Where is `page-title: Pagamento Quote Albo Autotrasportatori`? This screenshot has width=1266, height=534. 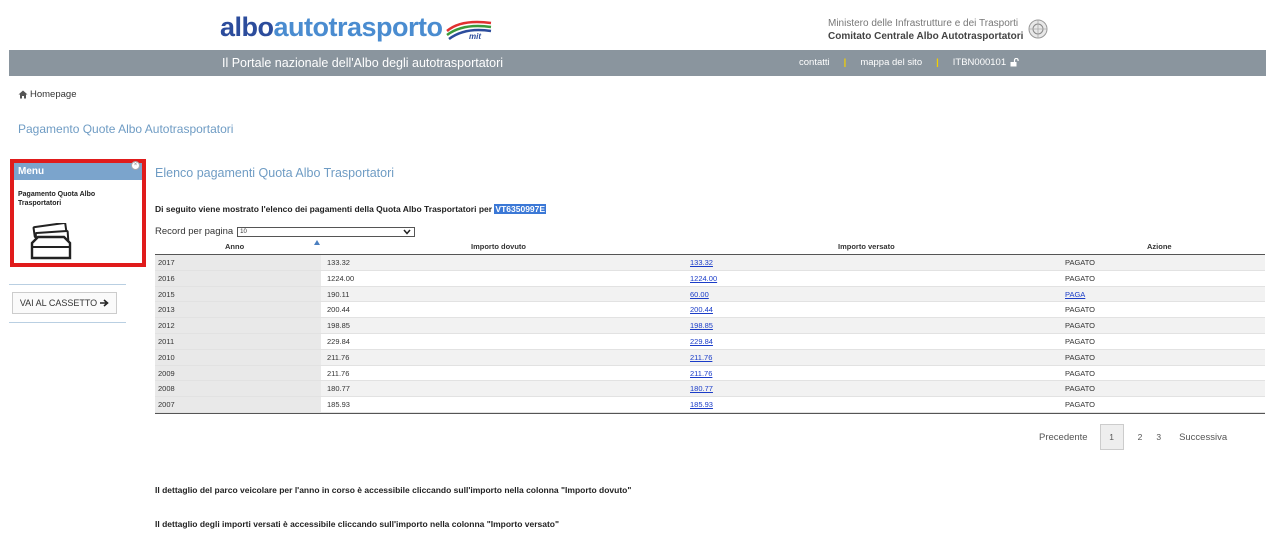
page-title: Pagamento Quote Albo Autotrasportatori is located at coordinates (126, 129).